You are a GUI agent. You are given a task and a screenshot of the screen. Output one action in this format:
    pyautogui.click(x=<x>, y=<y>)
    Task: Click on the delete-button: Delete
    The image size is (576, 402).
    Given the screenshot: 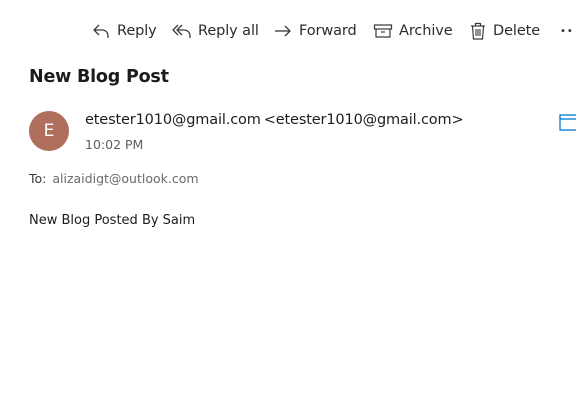 What is the action you would take?
    pyautogui.click(x=504, y=31)
    